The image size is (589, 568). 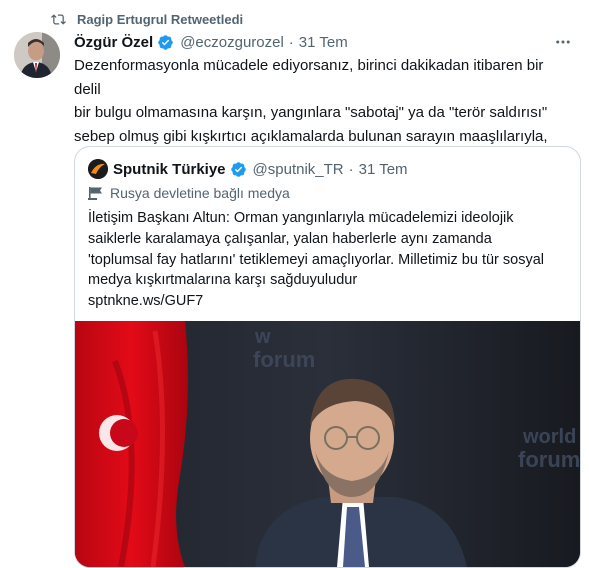 What do you see at coordinates (96, 193) in the screenshot?
I see `state-media-flag-icon` at bounding box center [96, 193].